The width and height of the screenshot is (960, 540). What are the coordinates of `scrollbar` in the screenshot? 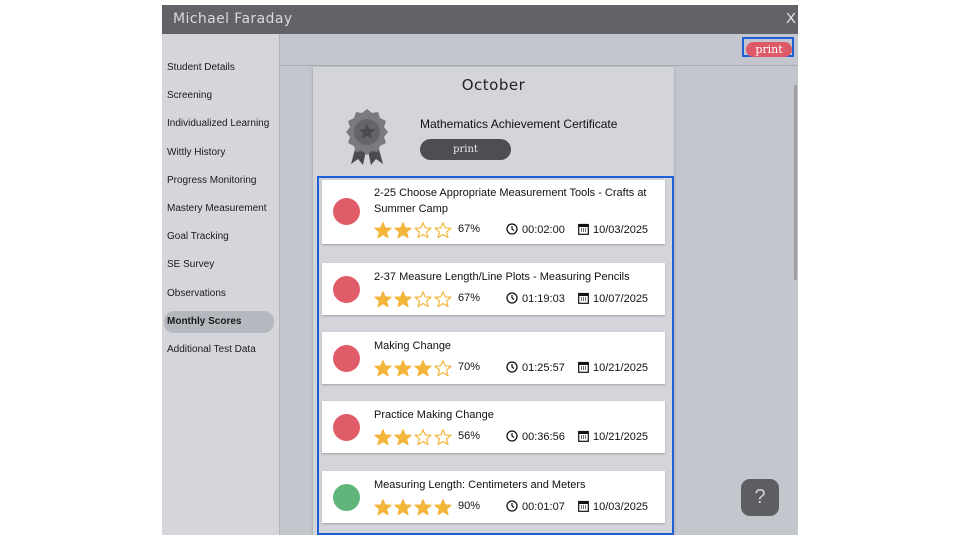 It's located at (795, 182).